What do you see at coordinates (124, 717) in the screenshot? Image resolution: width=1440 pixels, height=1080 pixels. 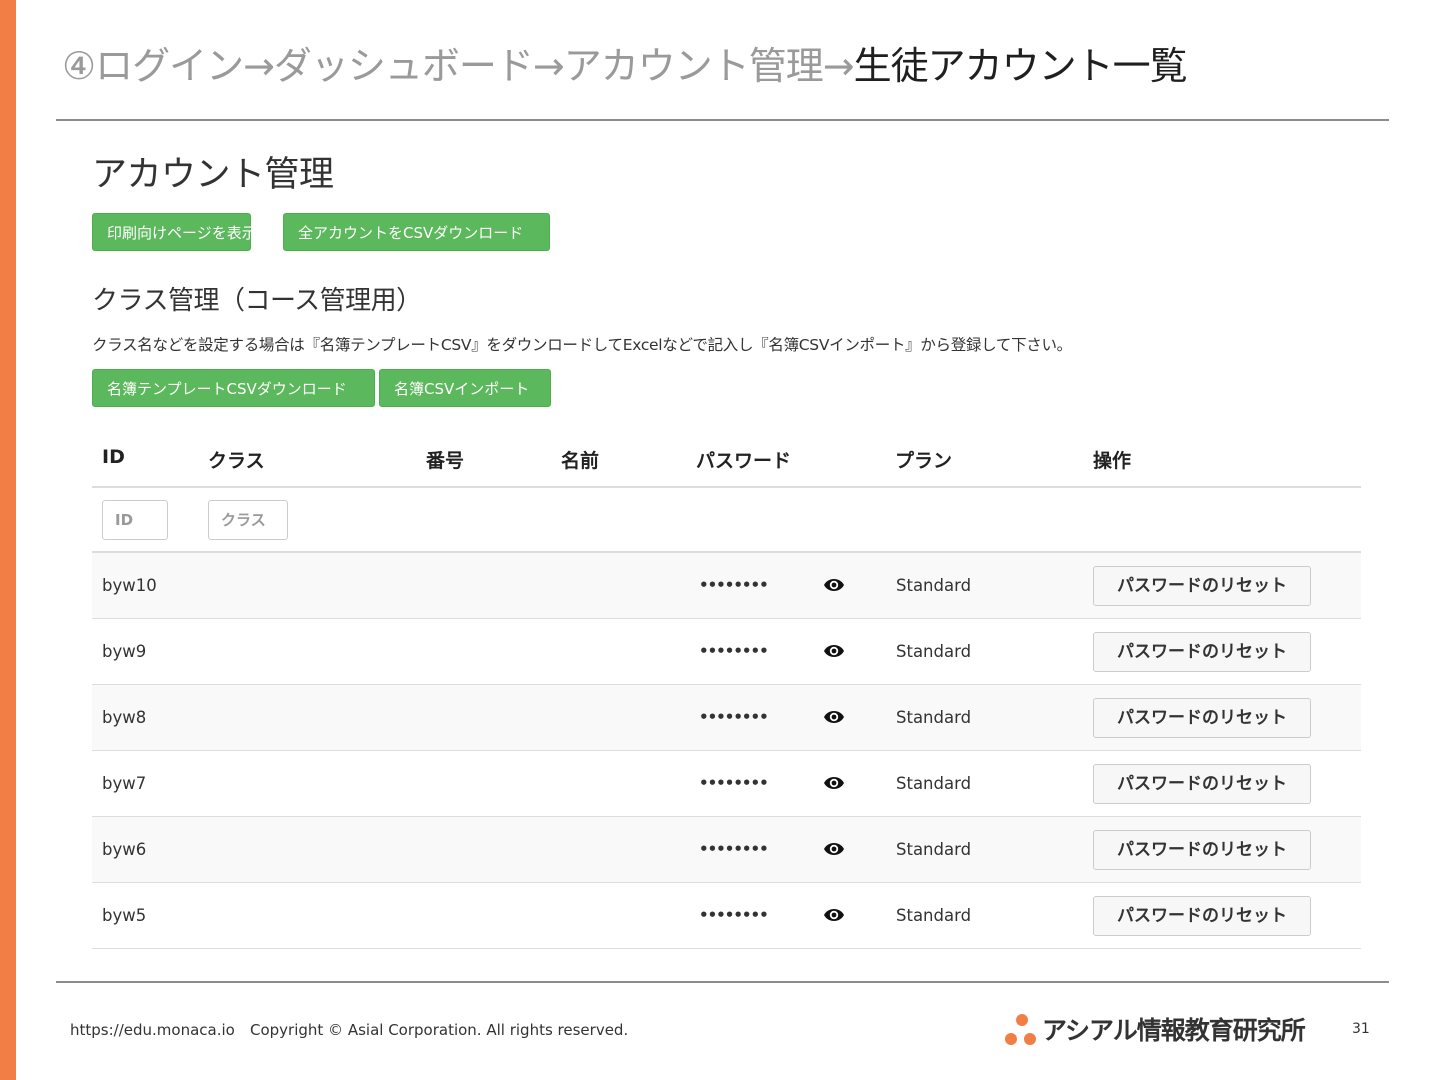 I see `row-id: byw8` at bounding box center [124, 717].